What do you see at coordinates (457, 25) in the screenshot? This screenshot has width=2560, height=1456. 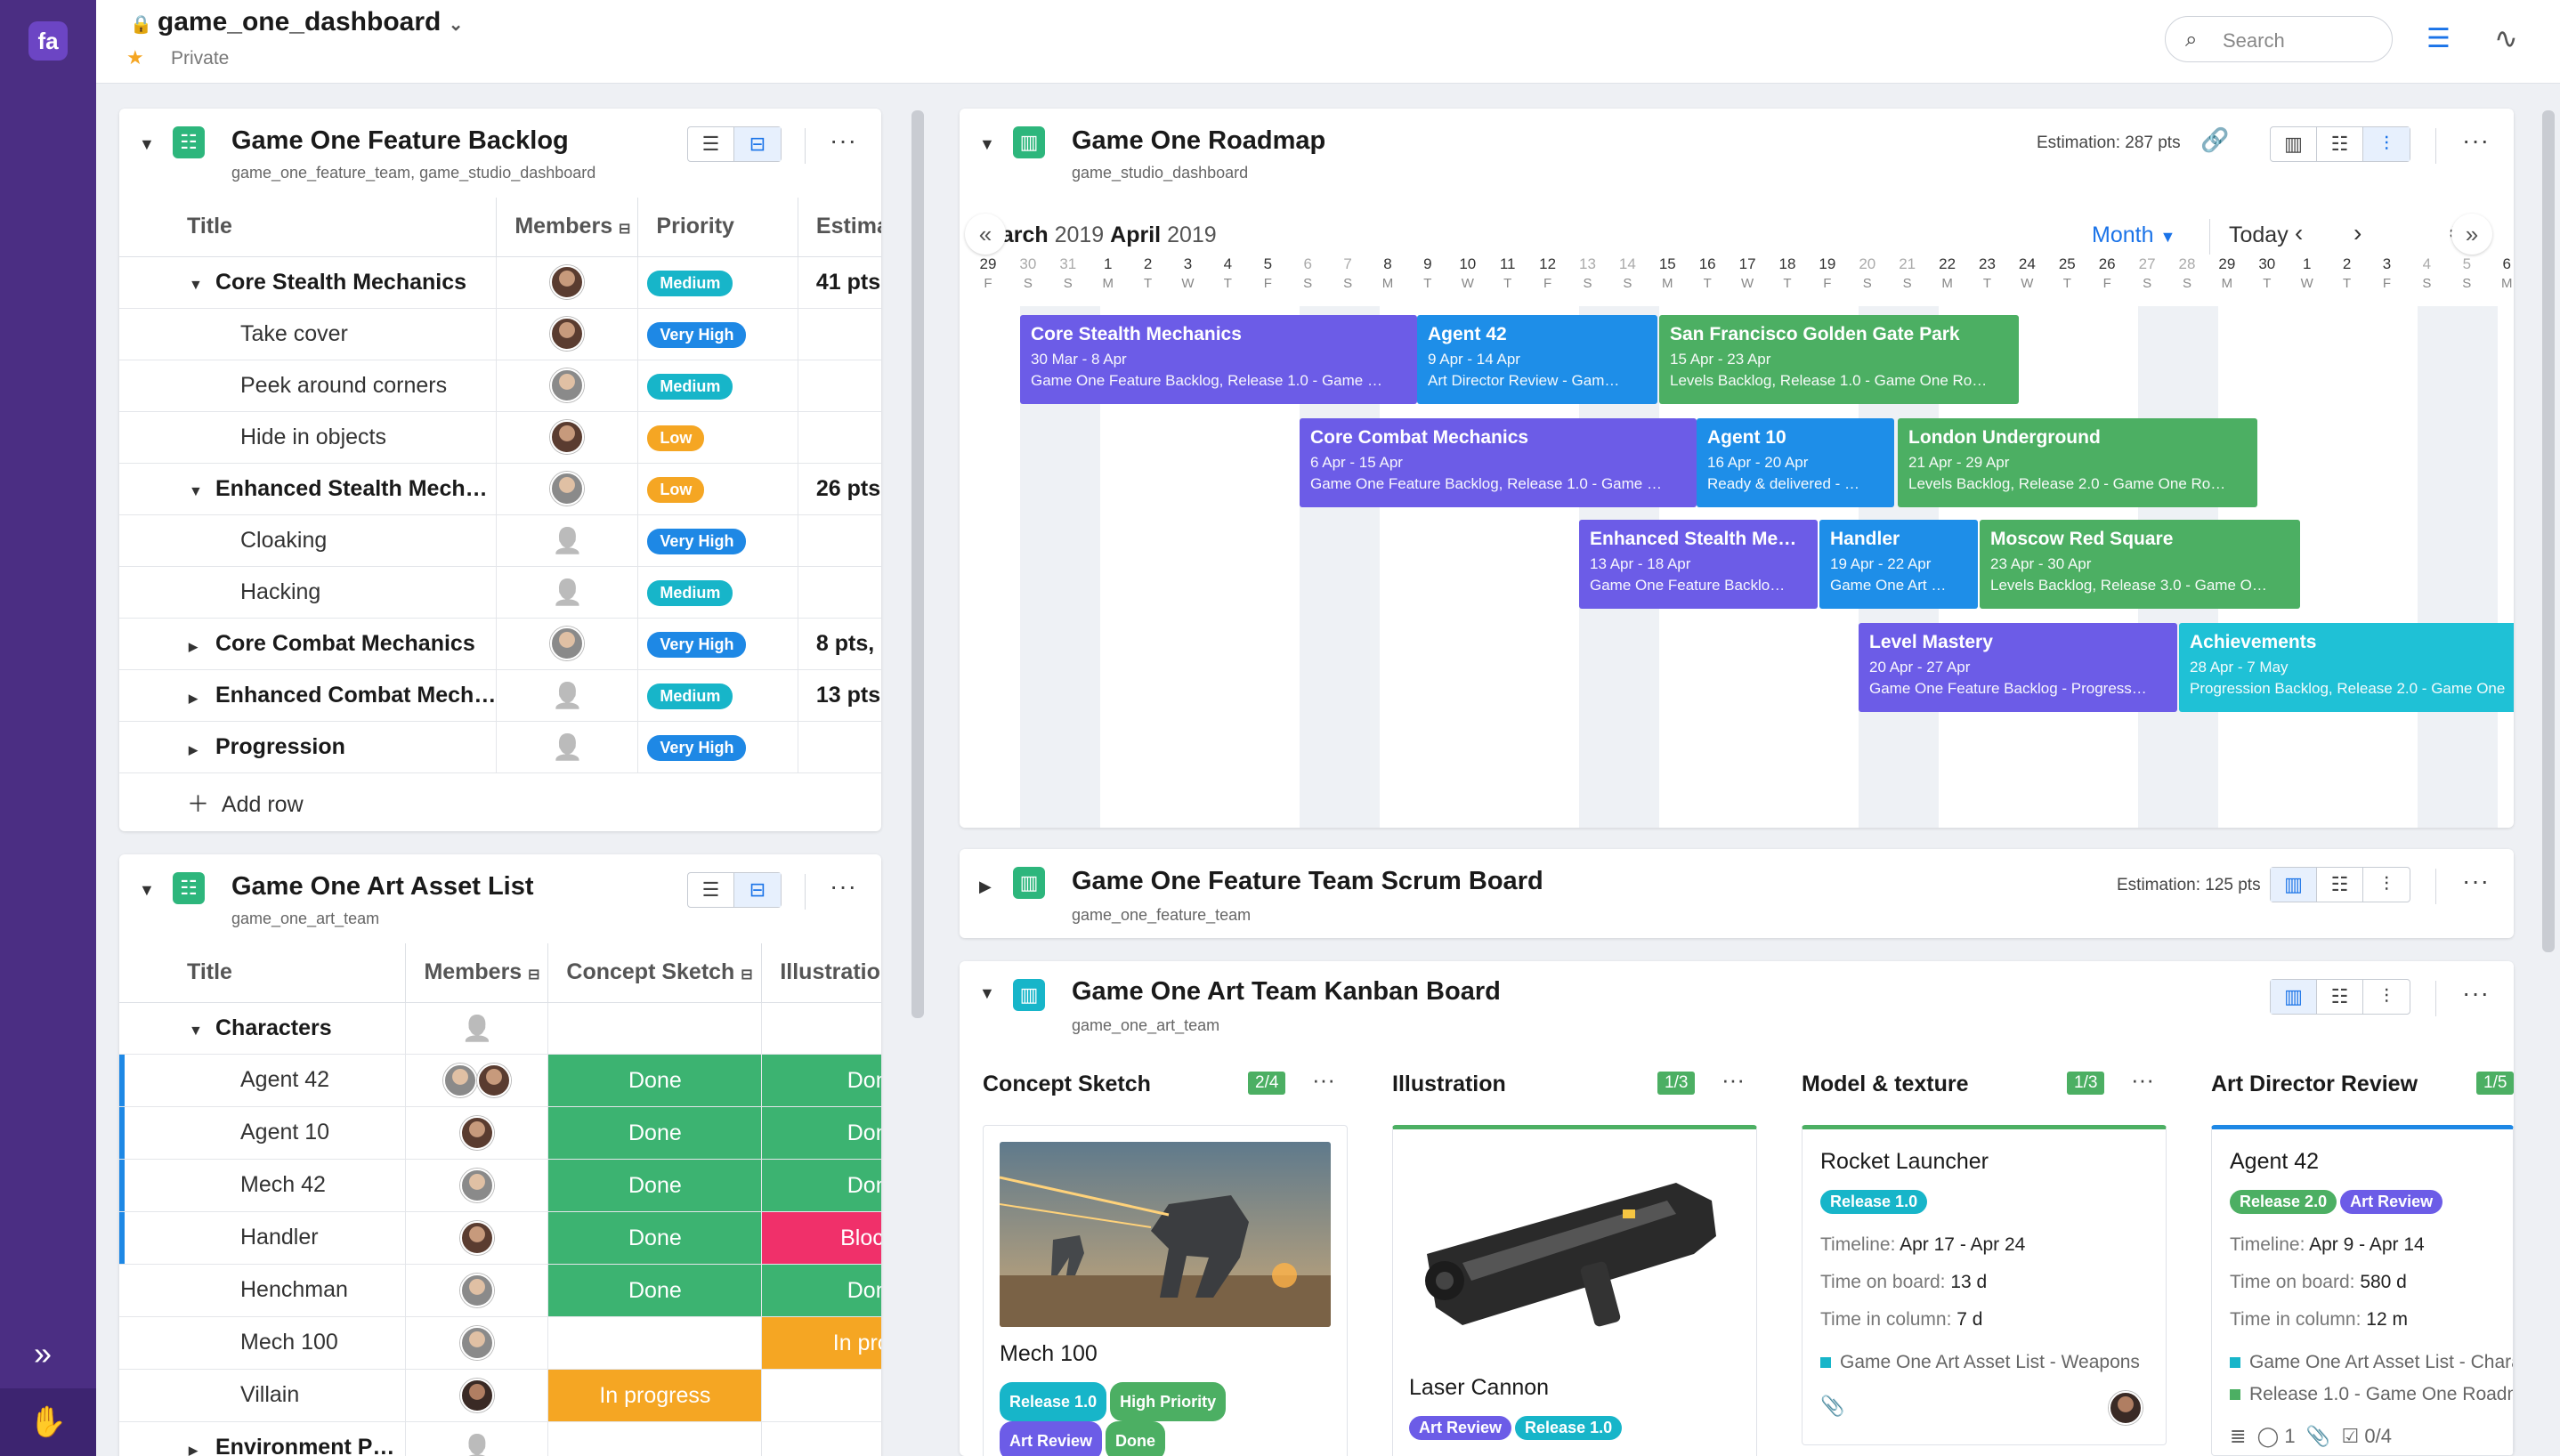 I see `chevron-down-icon: ⌄` at bounding box center [457, 25].